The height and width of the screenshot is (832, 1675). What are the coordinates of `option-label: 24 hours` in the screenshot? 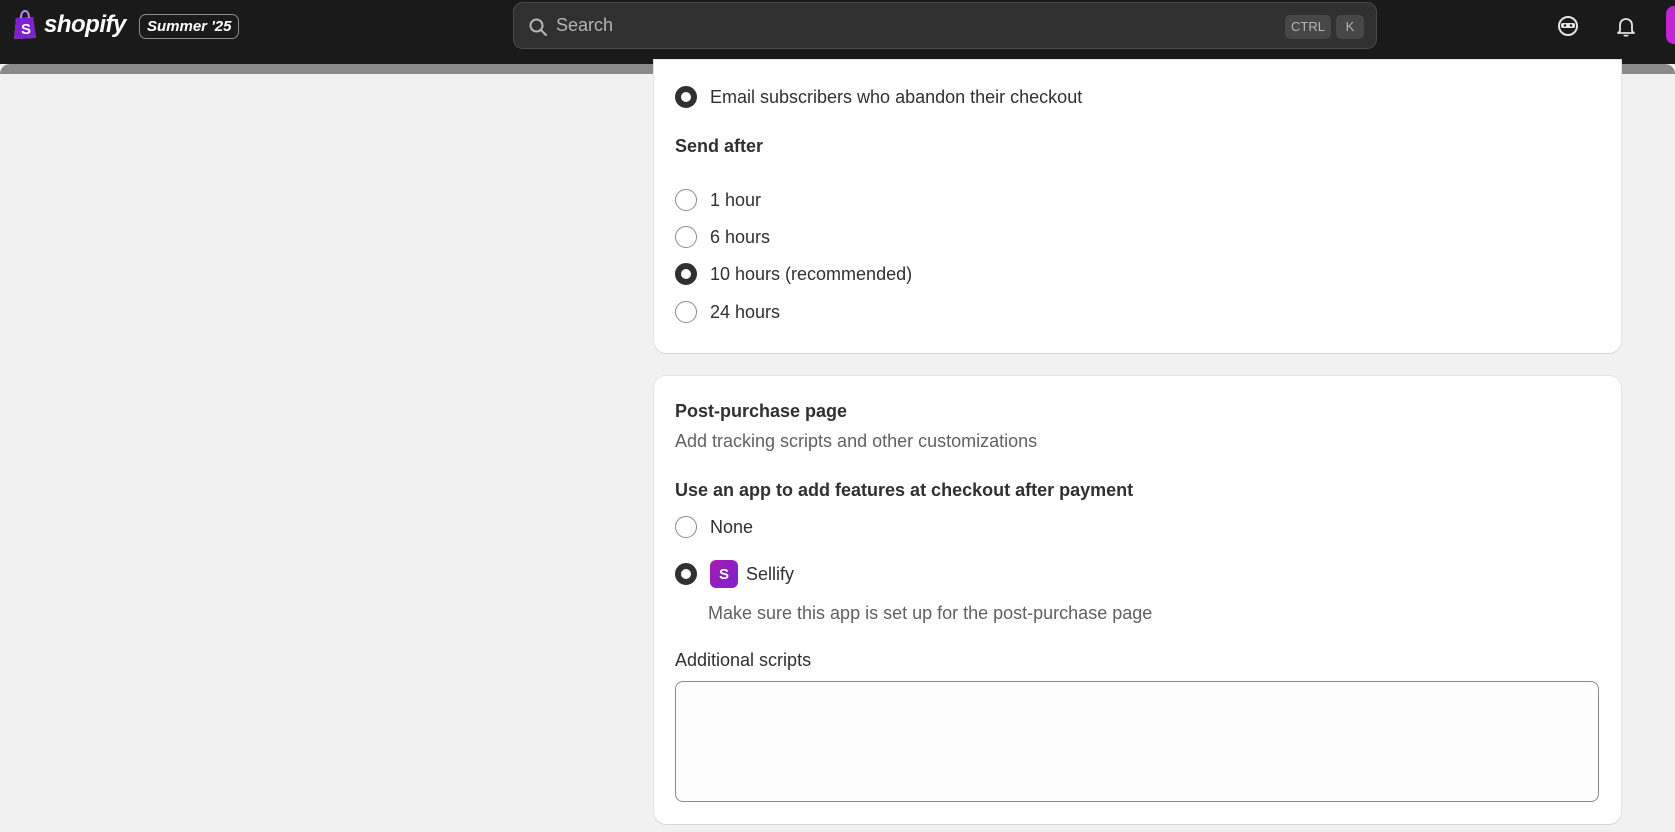 It's located at (745, 311).